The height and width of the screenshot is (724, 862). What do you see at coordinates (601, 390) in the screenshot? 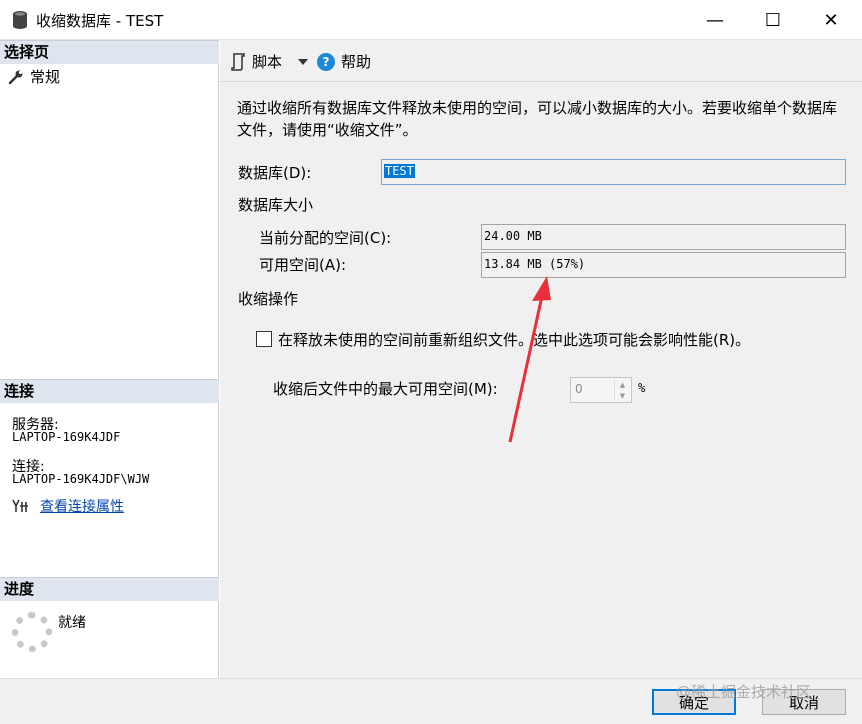
I see `max-free-stepper: 0 ▲ ▼` at bounding box center [601, 390].